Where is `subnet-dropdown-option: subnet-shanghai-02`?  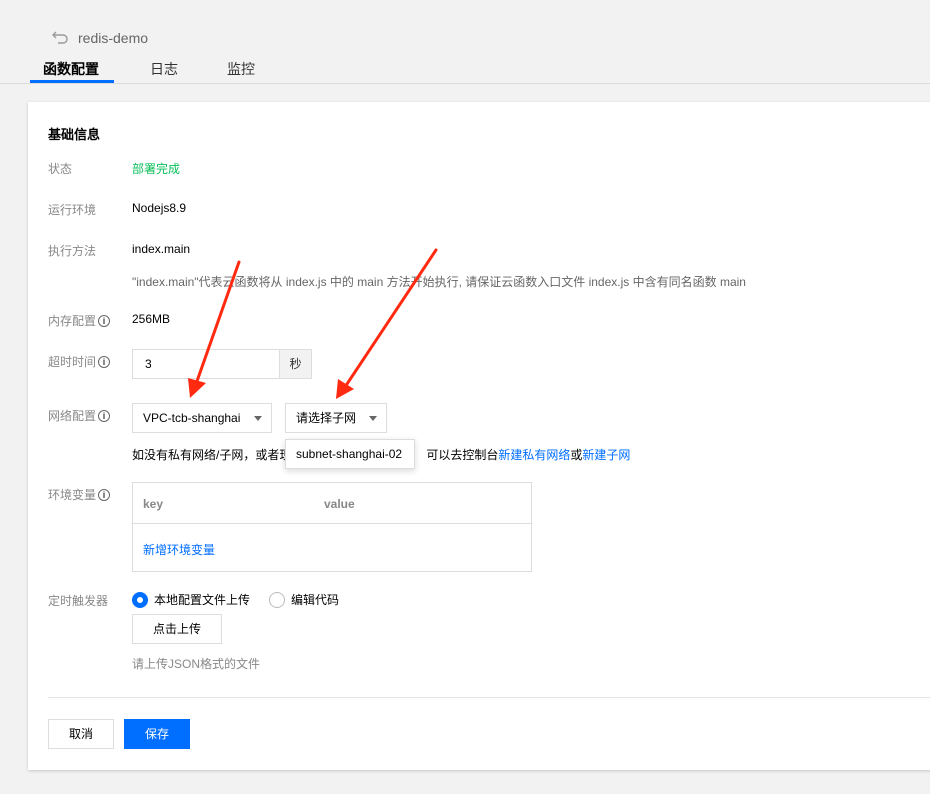 subnet-dropdown-option: subnet-shanghai-02 is located at coordinates (350, 454).